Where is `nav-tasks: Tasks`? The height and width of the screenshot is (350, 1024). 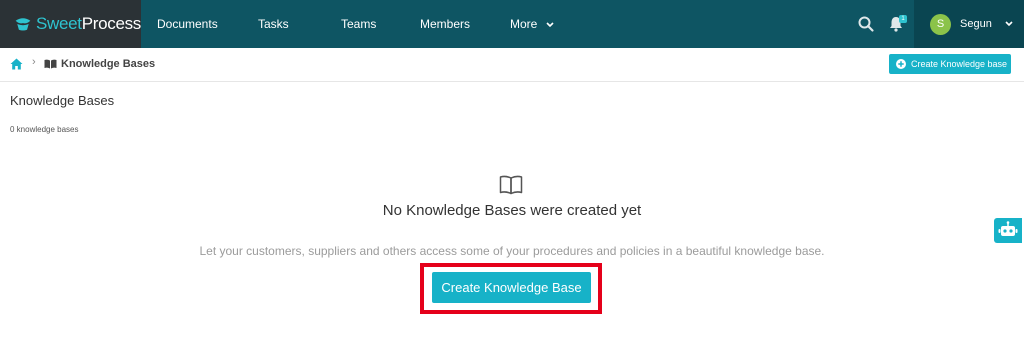
nav-tasks: Tasks is located at coordinates (273, 24).